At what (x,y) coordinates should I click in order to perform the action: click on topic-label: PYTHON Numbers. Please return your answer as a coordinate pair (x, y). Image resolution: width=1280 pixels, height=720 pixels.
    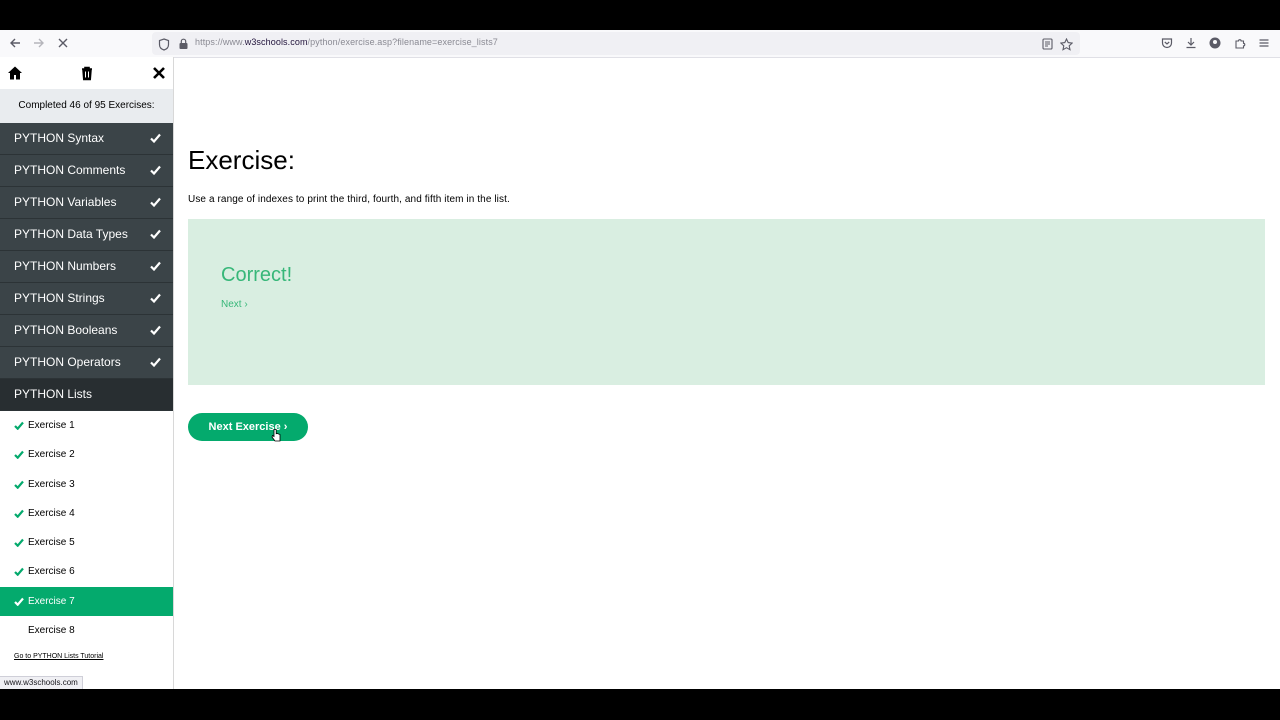
    Looking at the image, I should click on (65, 266).